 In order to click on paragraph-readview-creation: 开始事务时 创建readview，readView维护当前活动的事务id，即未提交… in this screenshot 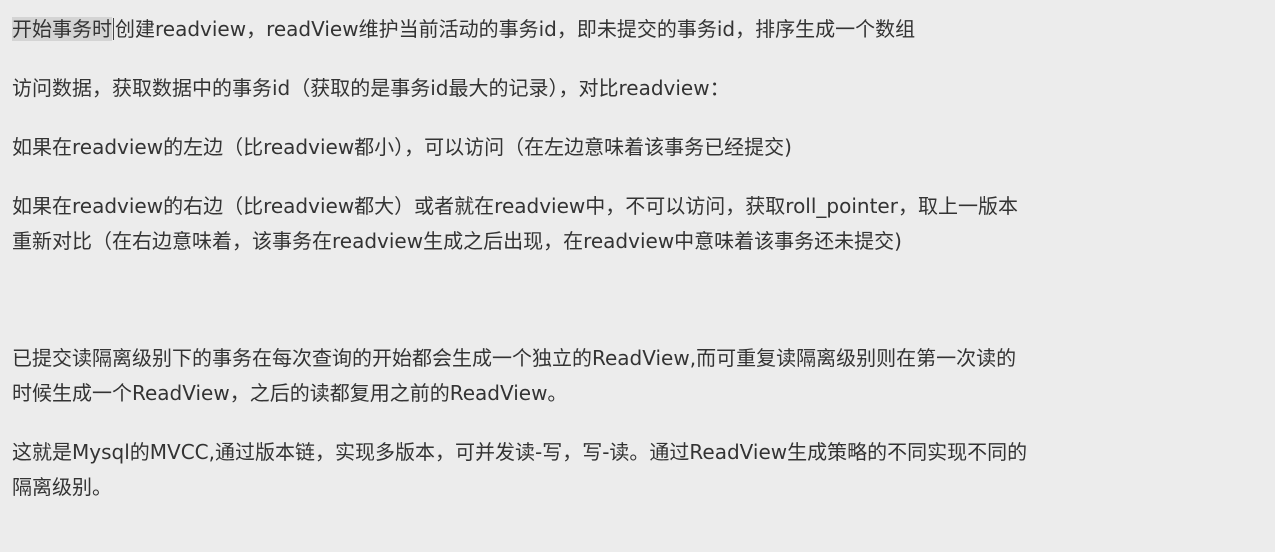, I will do `click(629, 29)`.